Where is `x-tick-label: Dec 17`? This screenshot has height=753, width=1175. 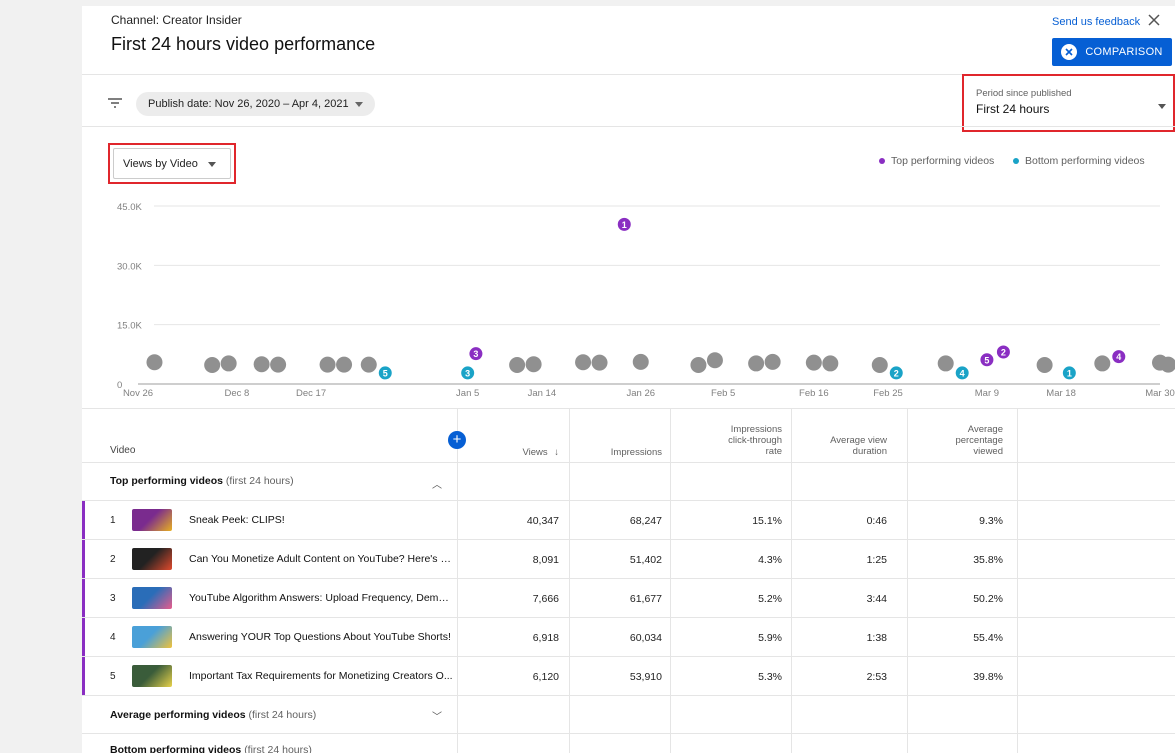 x-tick-label: Dec 17 is located at coordinates (311, 393).